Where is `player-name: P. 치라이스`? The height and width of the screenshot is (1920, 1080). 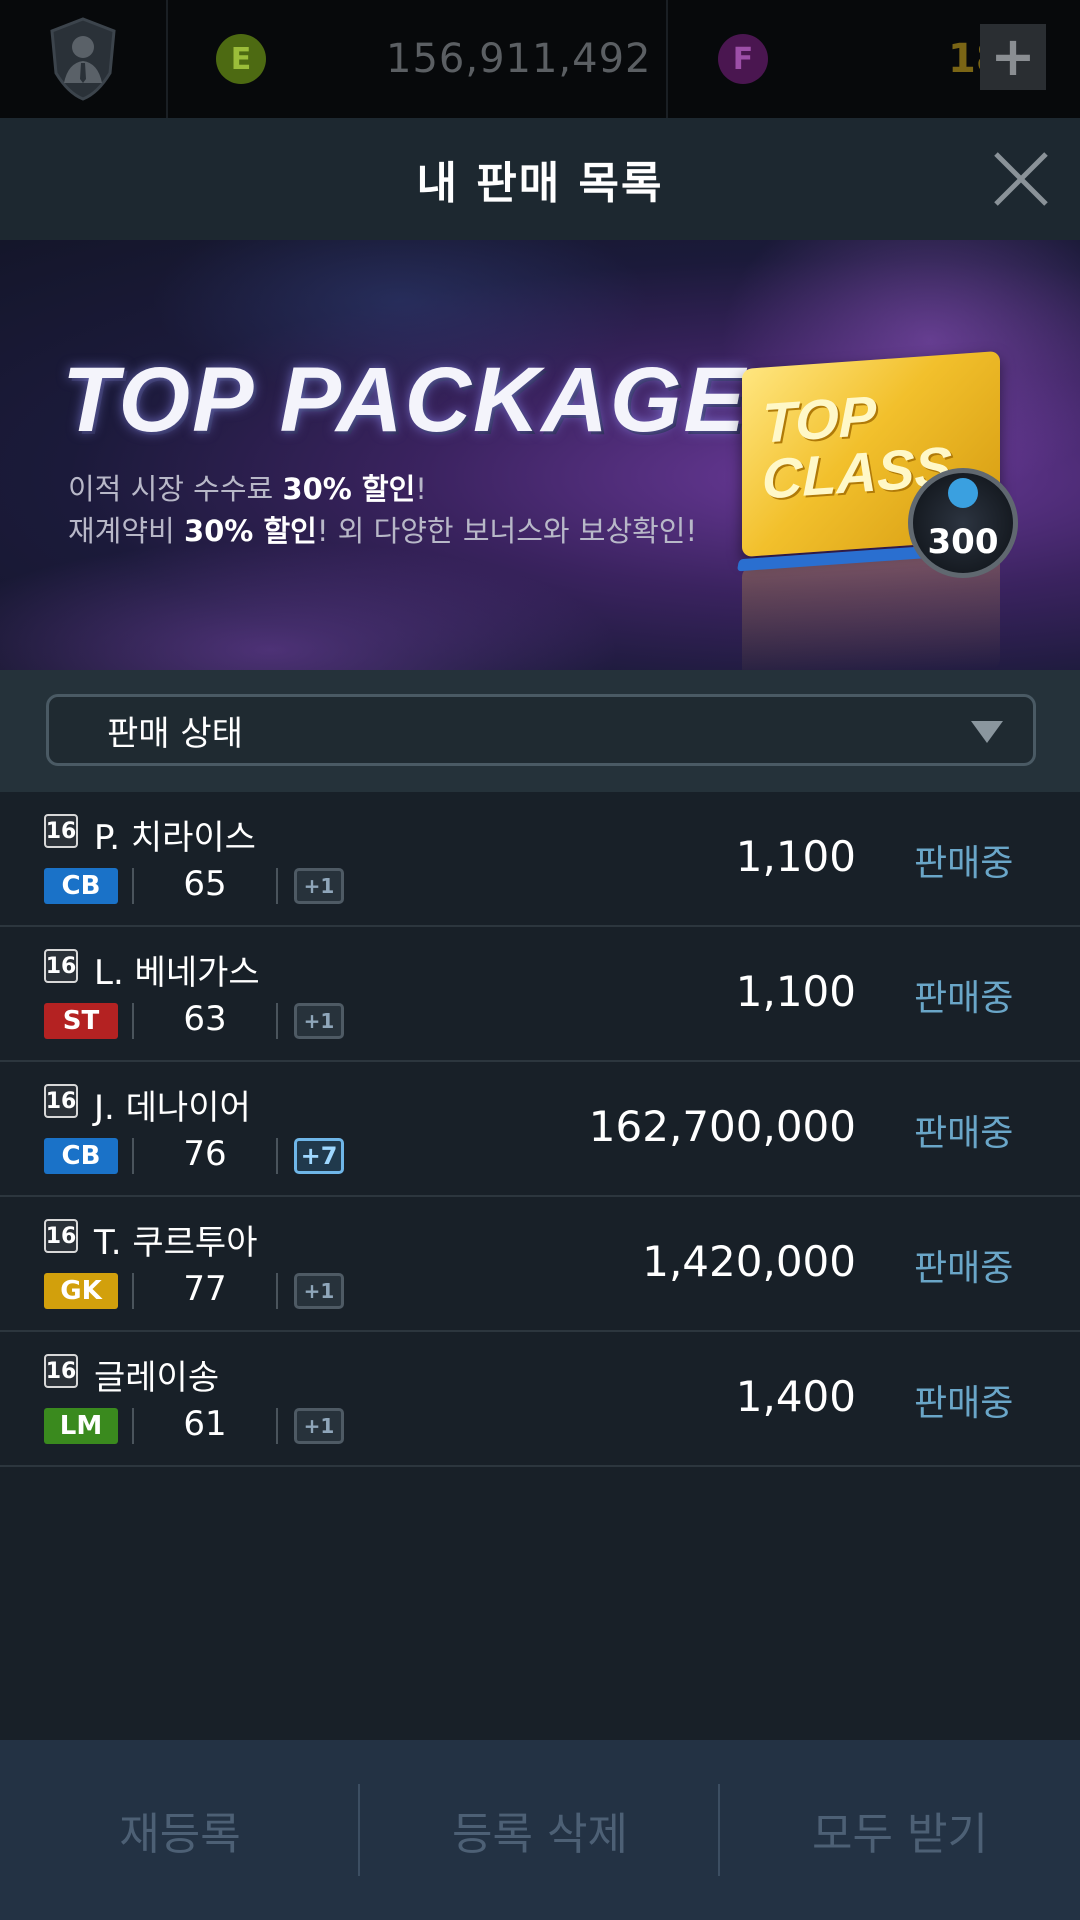 player-name: P. 치라이스 is located at coordinates (175, 838).